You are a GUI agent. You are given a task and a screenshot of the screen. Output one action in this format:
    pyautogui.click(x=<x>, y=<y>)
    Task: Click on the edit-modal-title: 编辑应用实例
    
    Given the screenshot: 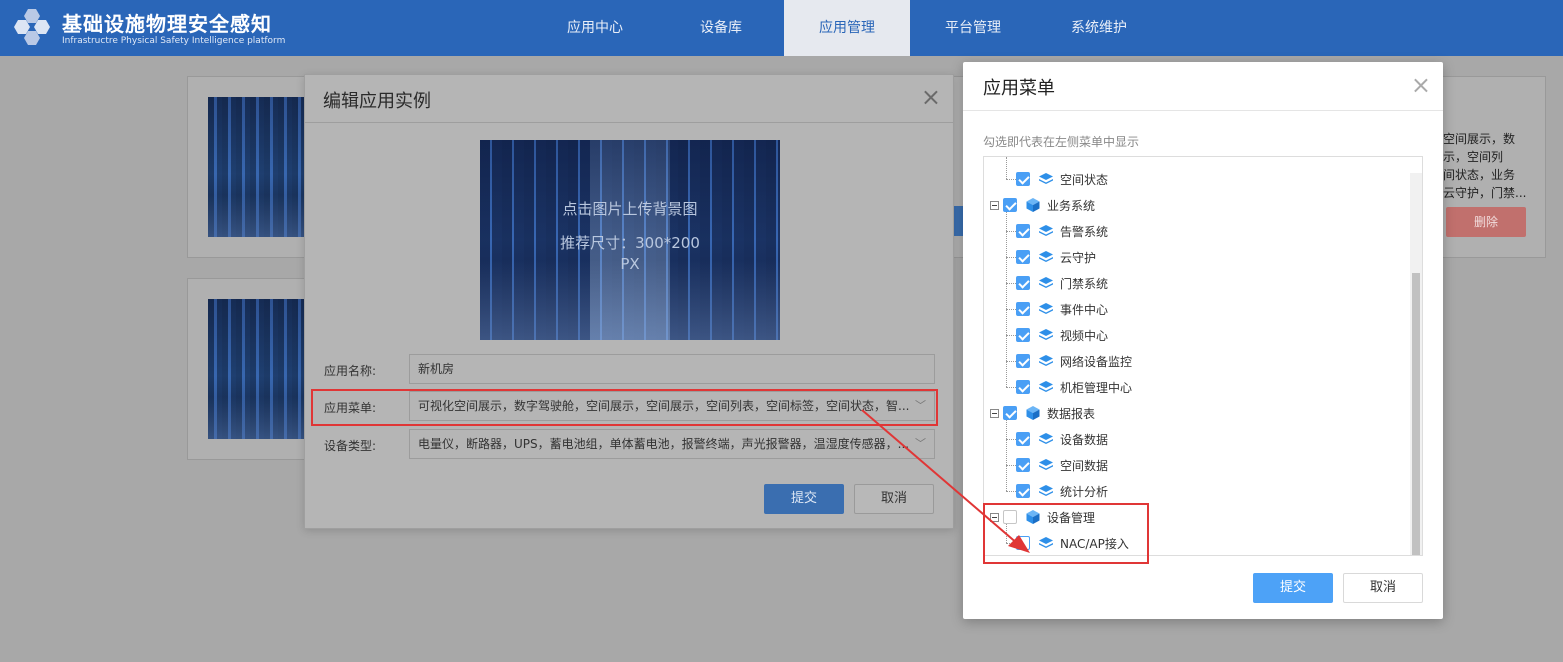 What is the action you would take?
    pyautogui.click(x=377, y=101)
    